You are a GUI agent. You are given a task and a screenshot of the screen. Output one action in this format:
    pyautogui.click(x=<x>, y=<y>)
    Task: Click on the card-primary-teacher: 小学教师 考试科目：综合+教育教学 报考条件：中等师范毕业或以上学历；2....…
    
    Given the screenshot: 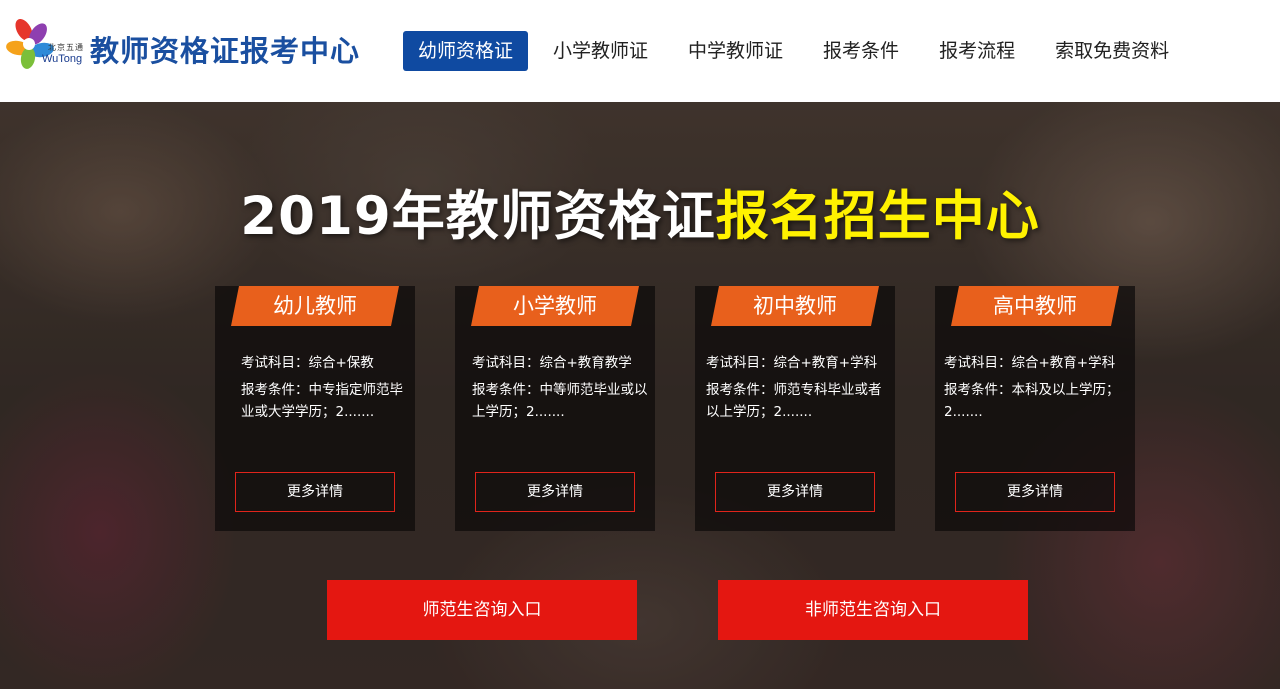 What is the action you would take?
    pyautogui.click(x=555, y=408)
    